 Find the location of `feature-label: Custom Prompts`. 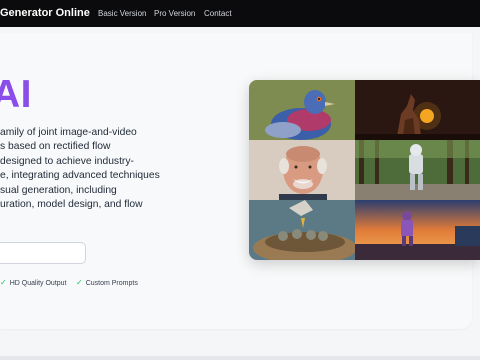

feature-label: Custom Prompts is located at coordinates (111, 283).